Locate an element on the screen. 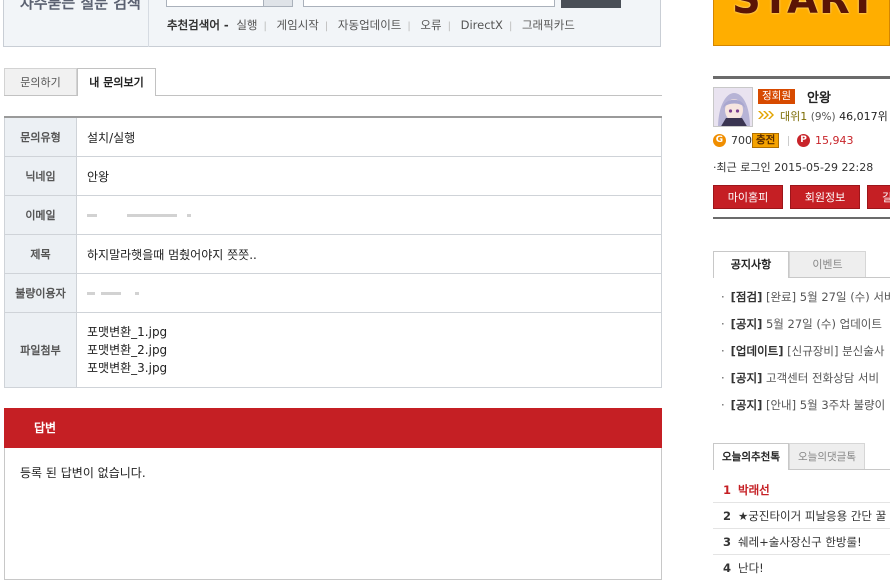 The height and width of the screenshot is (580, 890). avatar-image is located at coordinates (733, 107).